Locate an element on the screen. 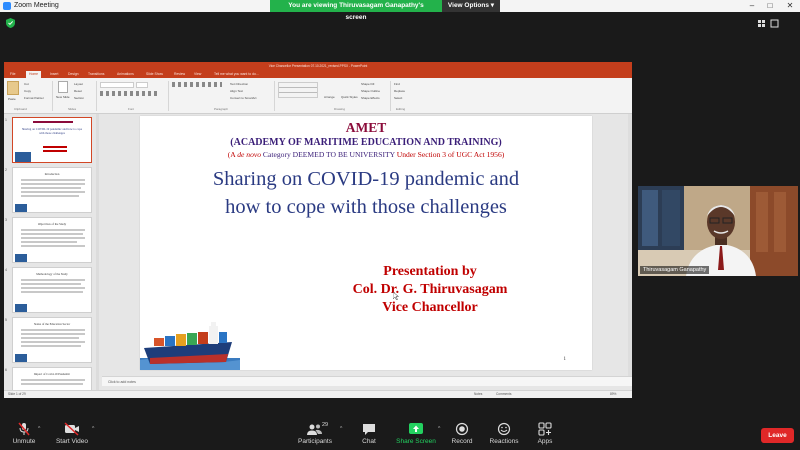 The image size is (800, 450). view-options-label: View Options is located at coordinates (468, 5).